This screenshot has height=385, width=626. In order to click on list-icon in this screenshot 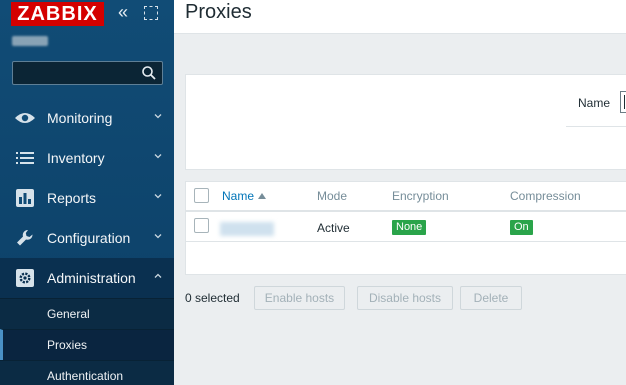, I will do `click(25, 158)`.